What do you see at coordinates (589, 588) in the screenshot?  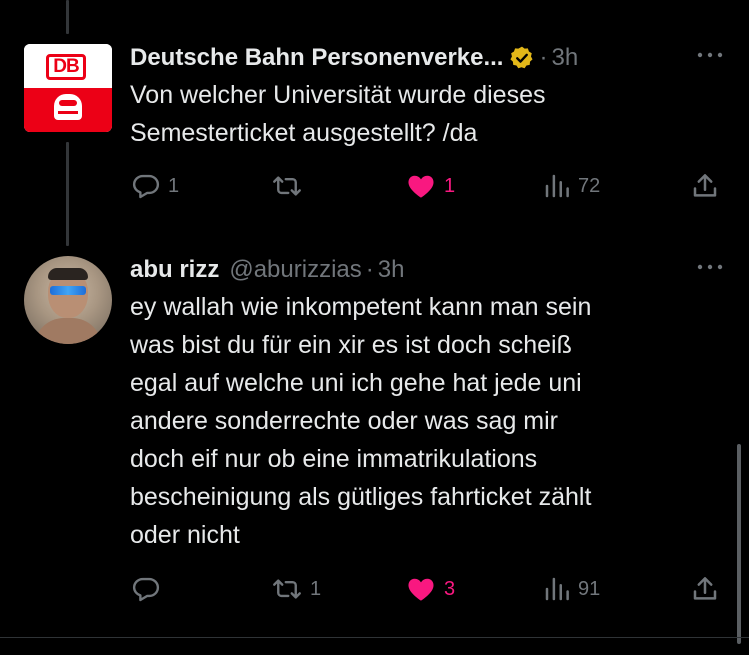 I see `views-count: 91` at bounding box center [589, 588].